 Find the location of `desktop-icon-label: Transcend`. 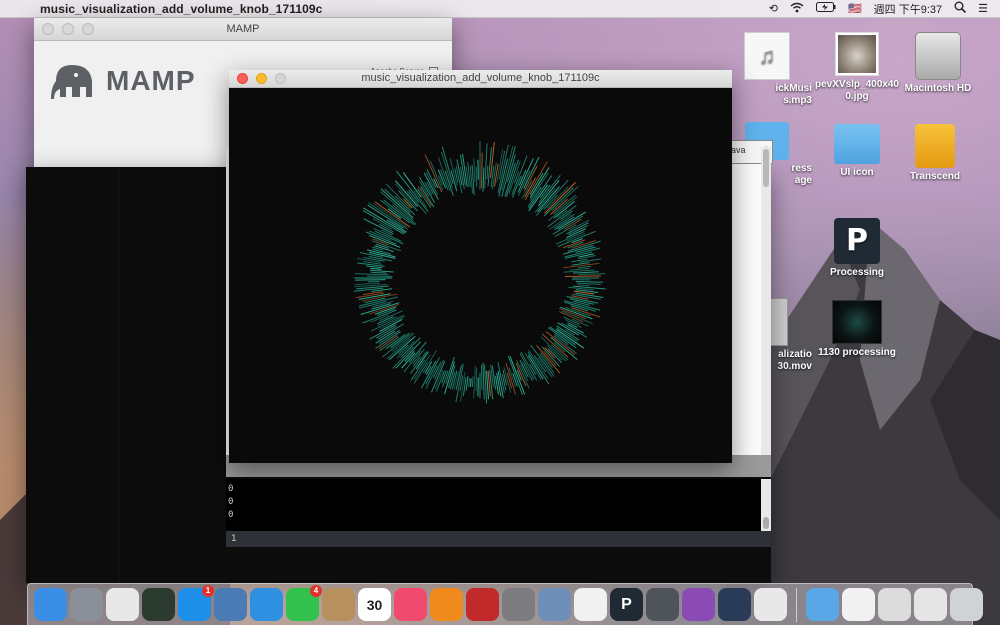

desktop-icon-label: Transcend is located at coordinates (935, 176).